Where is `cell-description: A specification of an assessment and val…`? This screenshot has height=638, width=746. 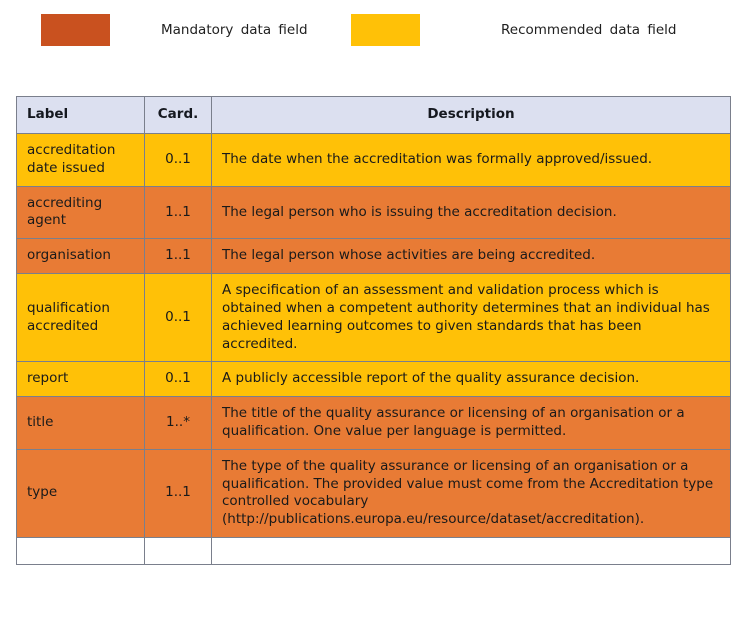 cell-description: A specification of an assessment and val… is located at coordinates (471, 318).